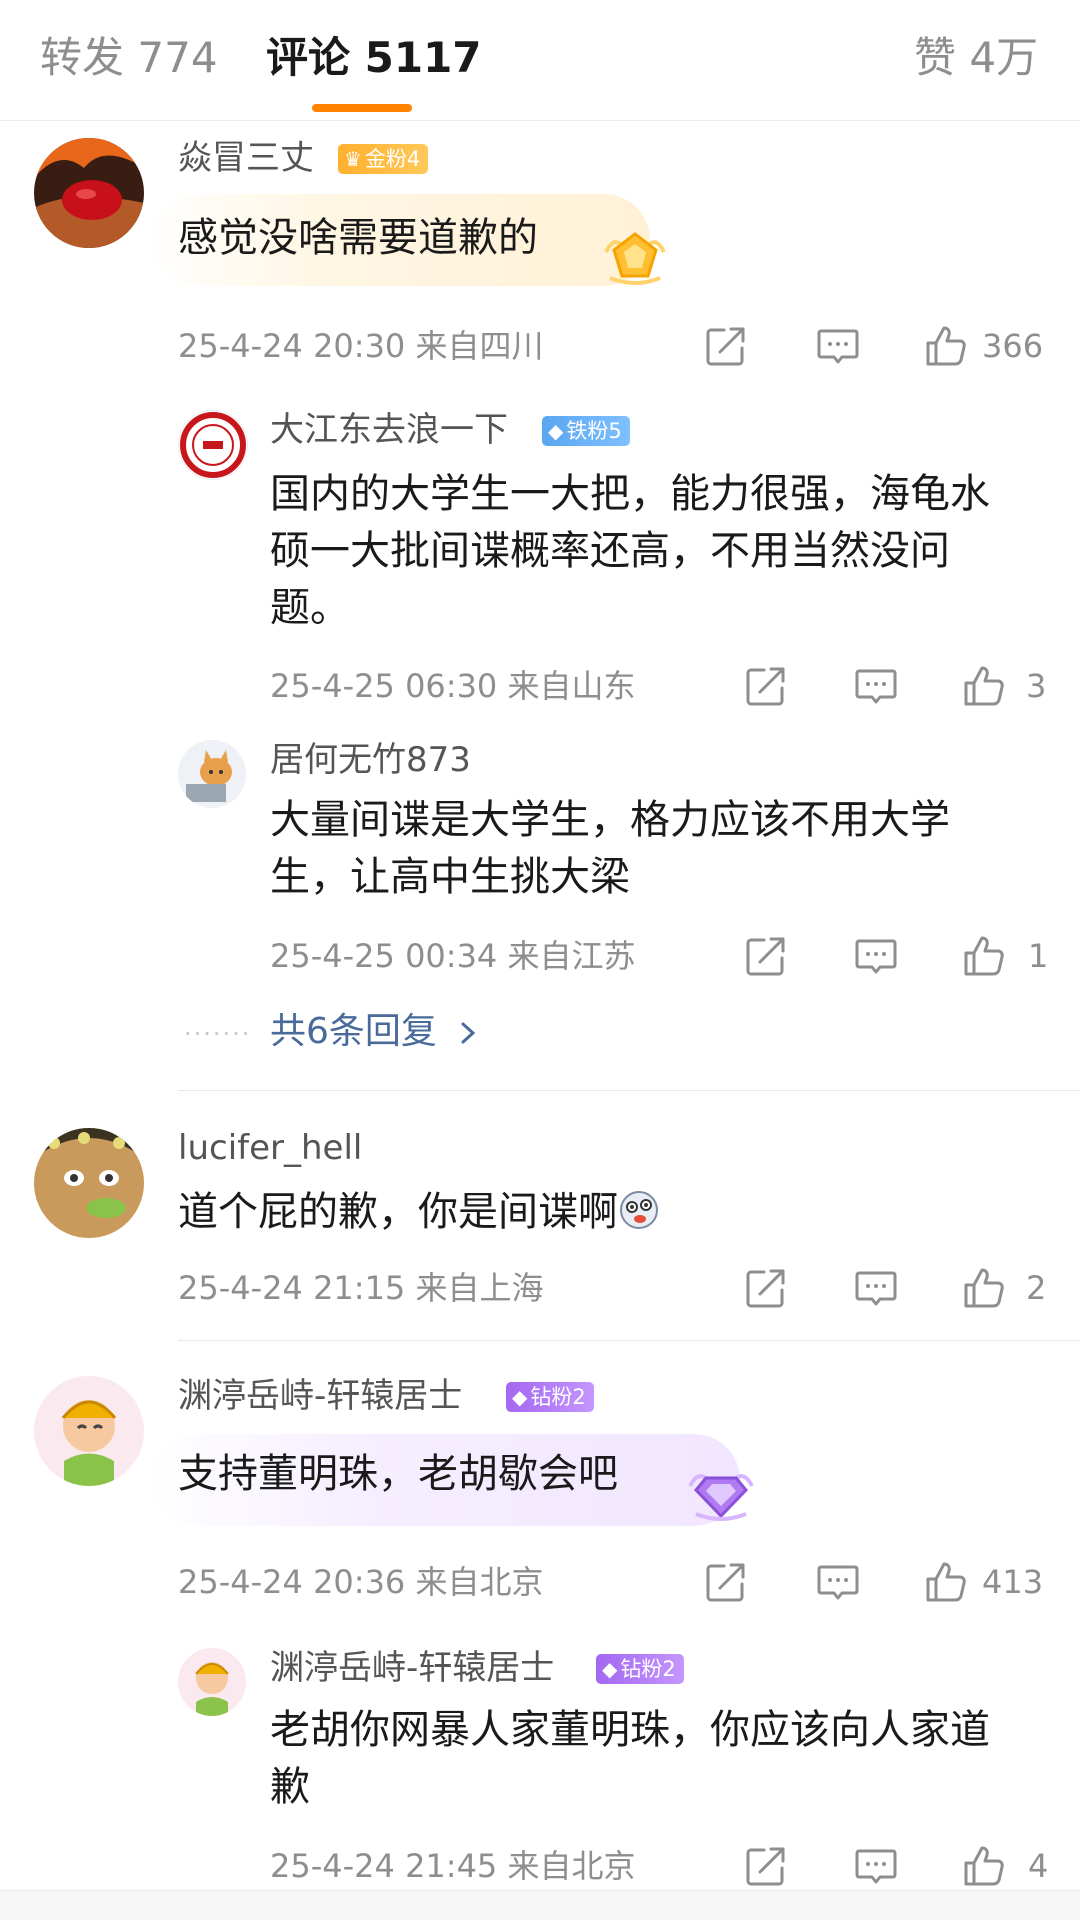 The image size is (1080, 1920). I want to click on reply-text: 大量间谍是大学生，格力应该不用大学生，让高中生挑大梁, so click(610, 848).